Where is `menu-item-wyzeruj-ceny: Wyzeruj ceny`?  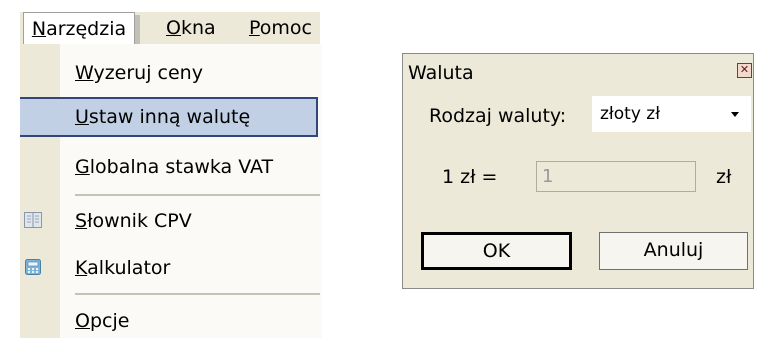 menu-item-wyzeruj-ceny: Wyzeruj ceny is located at coordinates (171, 73).